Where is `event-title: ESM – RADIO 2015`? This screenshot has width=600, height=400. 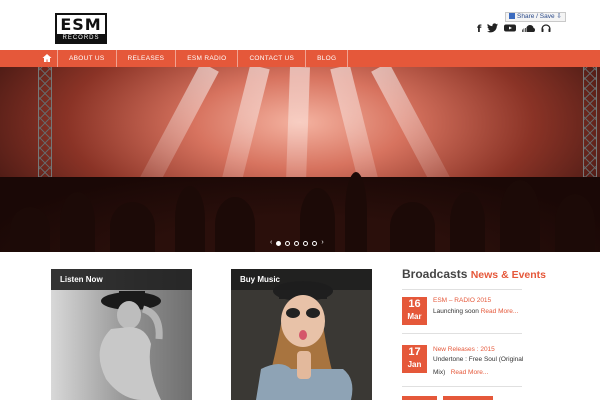 event-title: ESM – RADIO 2015 is located at coordinates (462, 300).